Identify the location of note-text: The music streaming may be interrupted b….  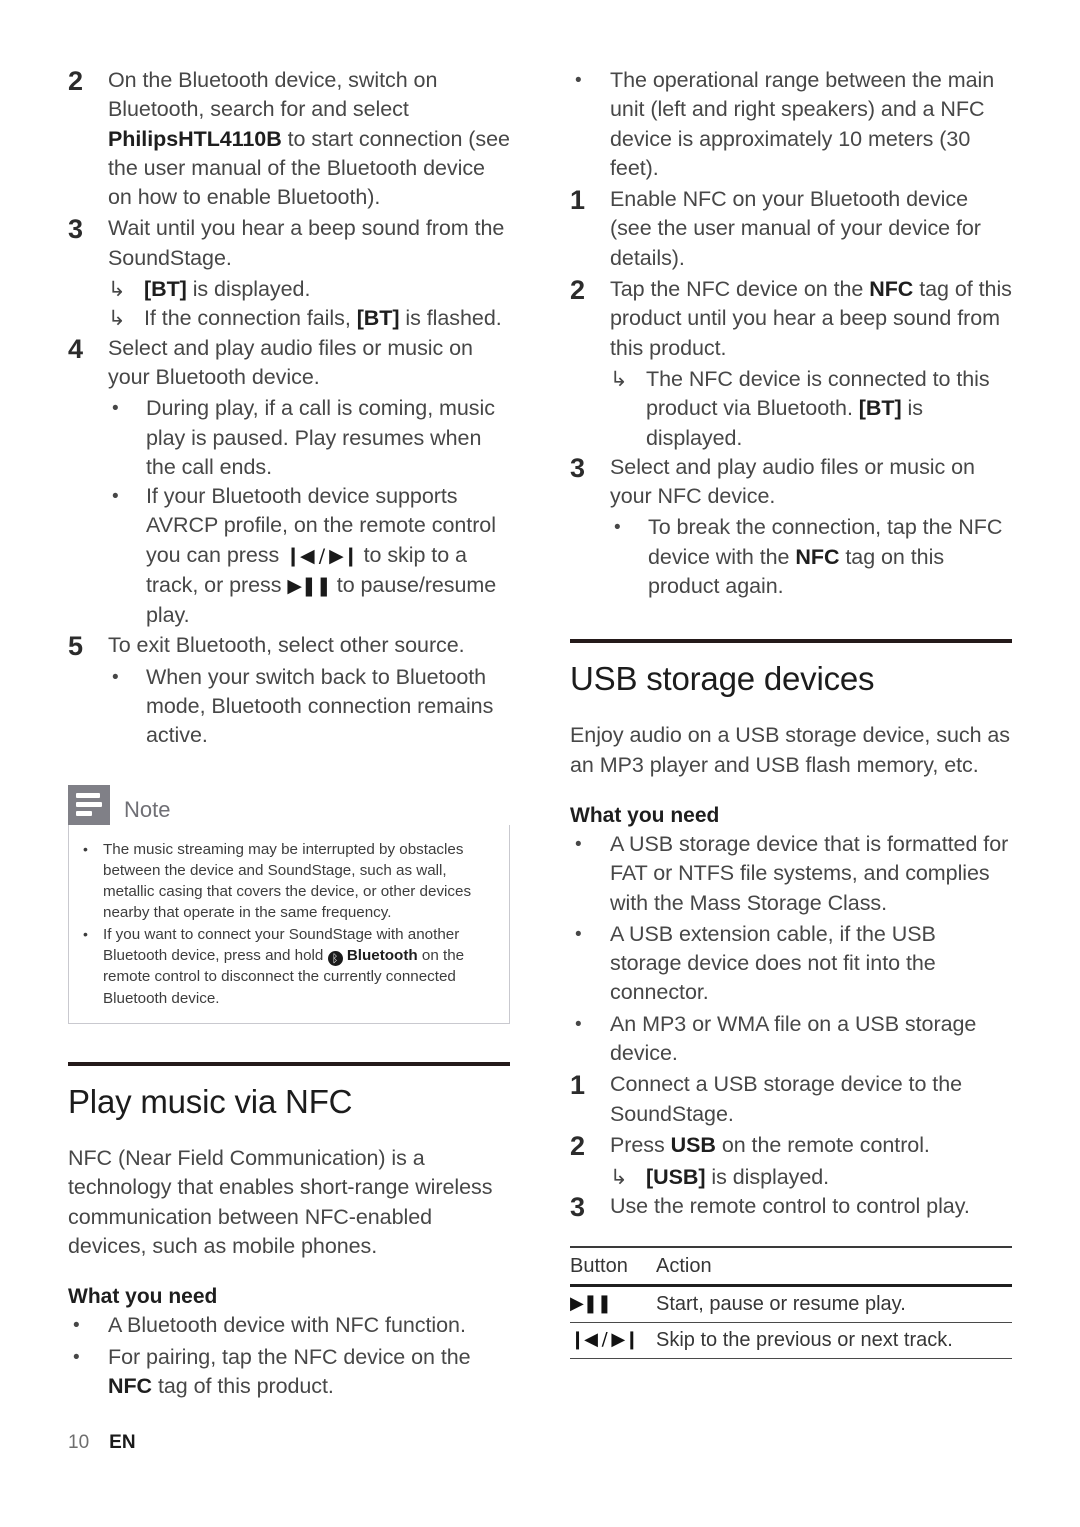
(287, 881).